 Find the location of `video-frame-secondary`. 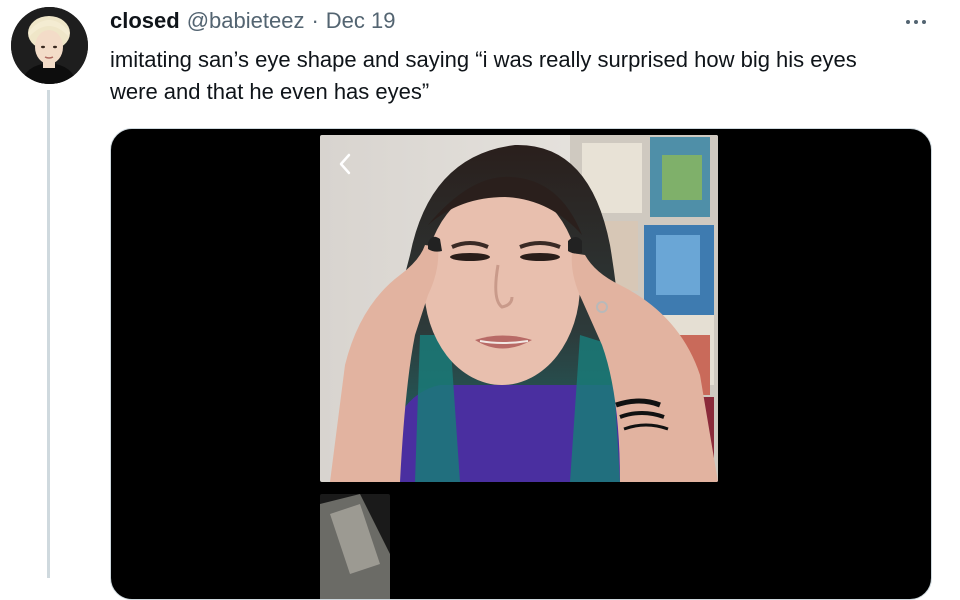

video-frame-secondary is located at coordinates (355, 546).